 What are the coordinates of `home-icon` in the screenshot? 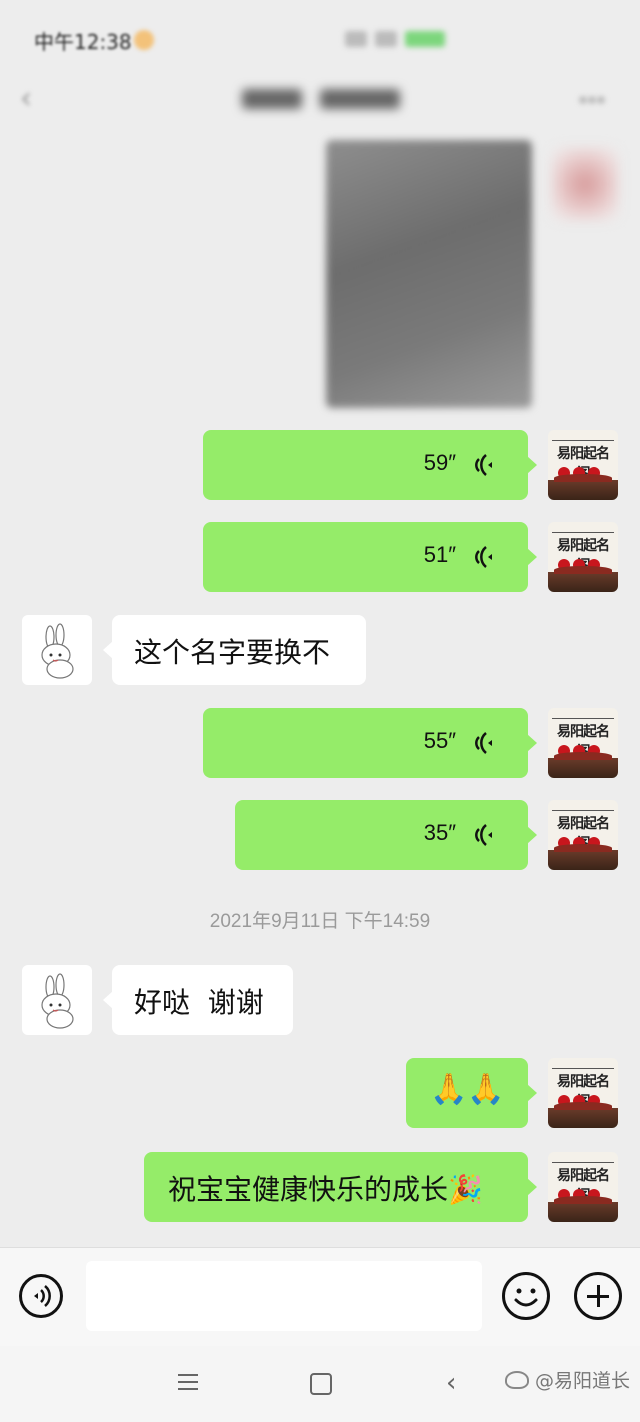 It's located at (321, 1384).